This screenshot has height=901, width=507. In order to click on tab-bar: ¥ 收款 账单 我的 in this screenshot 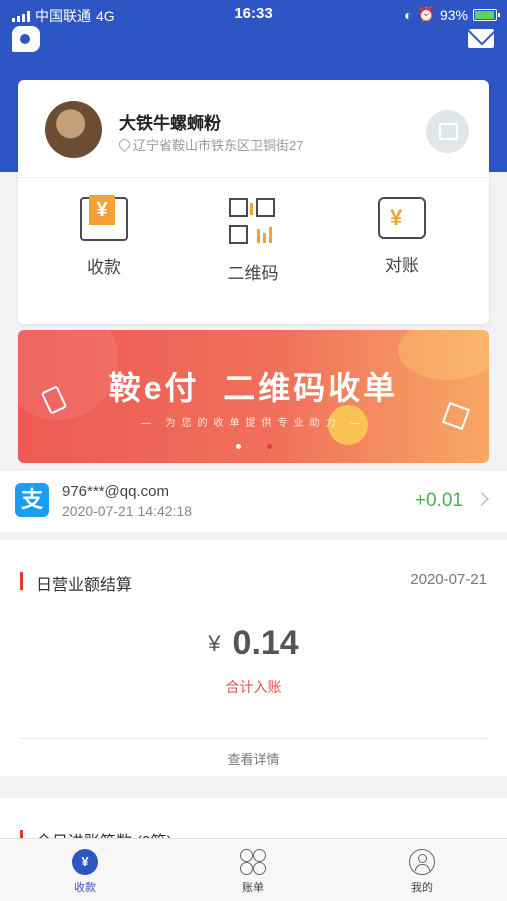, I will do `click(253, 869)`.